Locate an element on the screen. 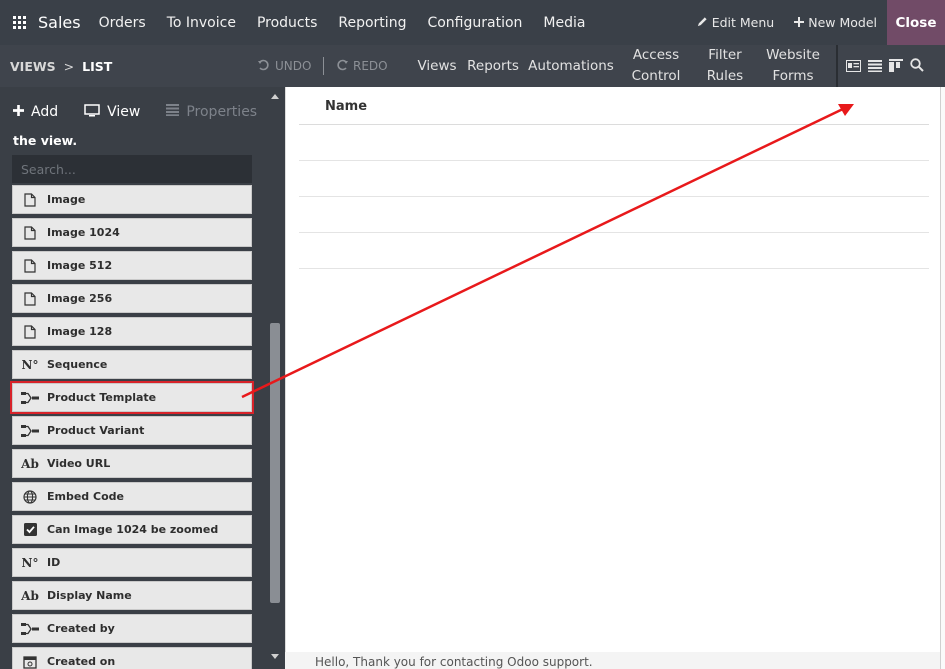 This screenshot has width=945, height=669. field-item-image-128: Image 128 is located at coordinates (132, 331).